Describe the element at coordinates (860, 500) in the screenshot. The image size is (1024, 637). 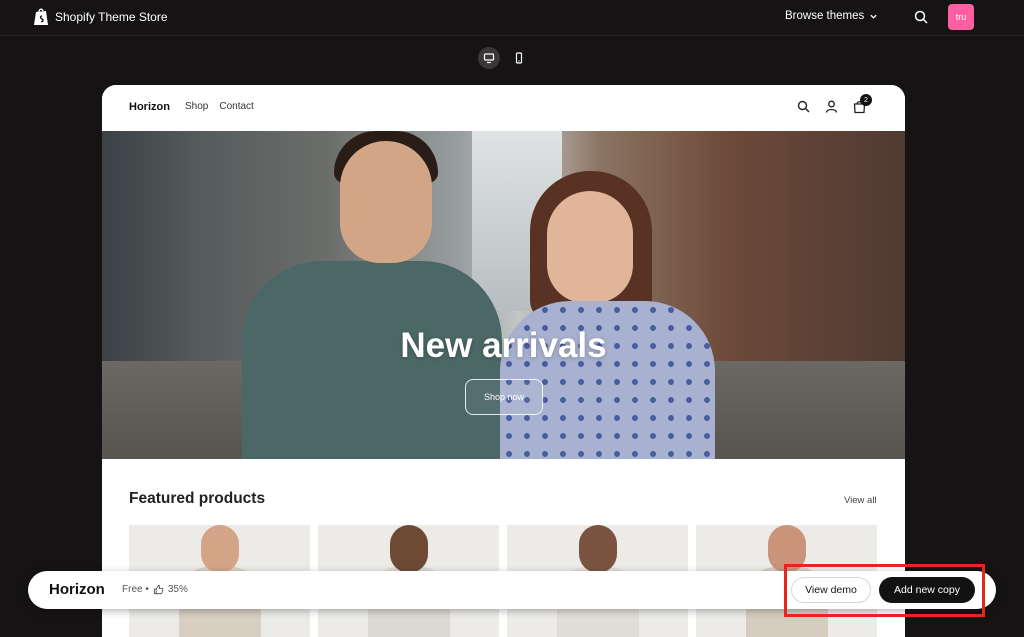
I see `view-all-link: View all` at that location.